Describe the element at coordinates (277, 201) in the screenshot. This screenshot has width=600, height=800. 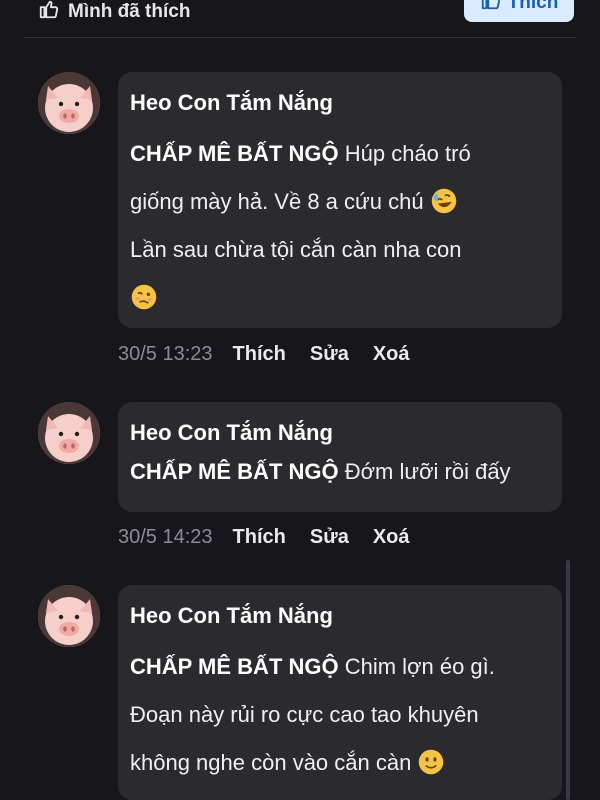
I see `comment-text-line: giống mày hả. Về 8 a cứu chú` at that location.